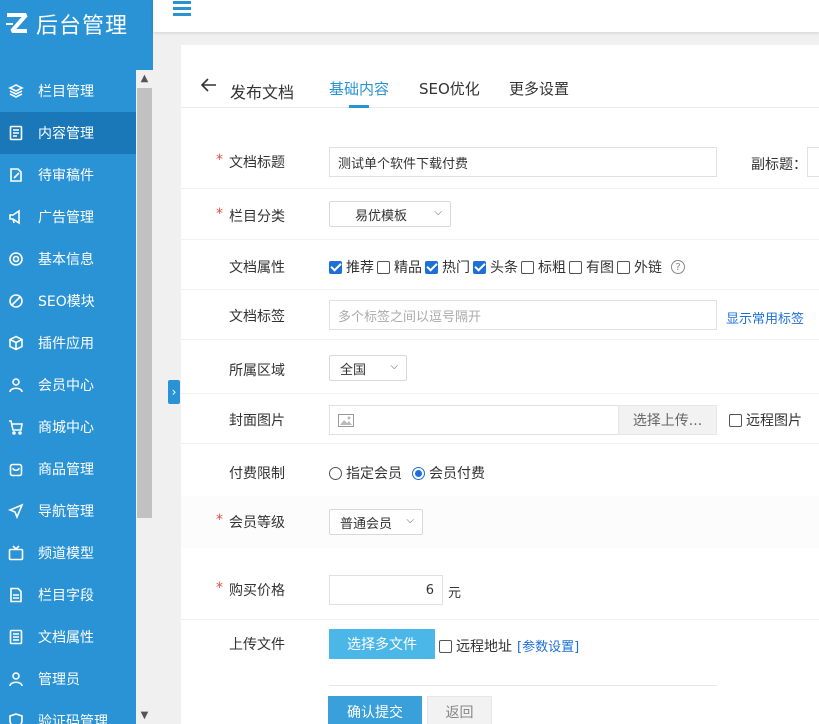 The height and width of the screenshot is (724, 819). I want to click on logo: 后台管理, so click(76, 24).